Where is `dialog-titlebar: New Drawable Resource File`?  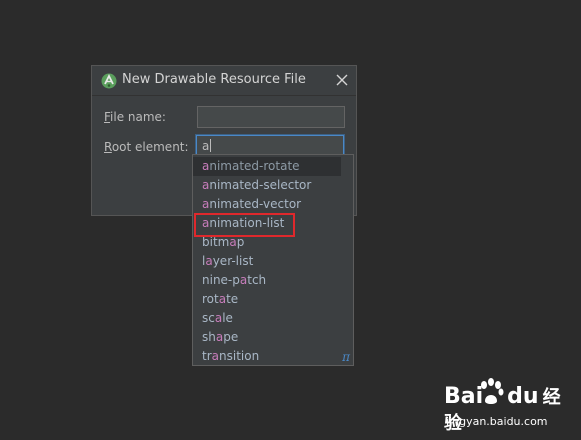
dialog-titlebar: New Drawable Resource File is located at coordinates (224, 81).